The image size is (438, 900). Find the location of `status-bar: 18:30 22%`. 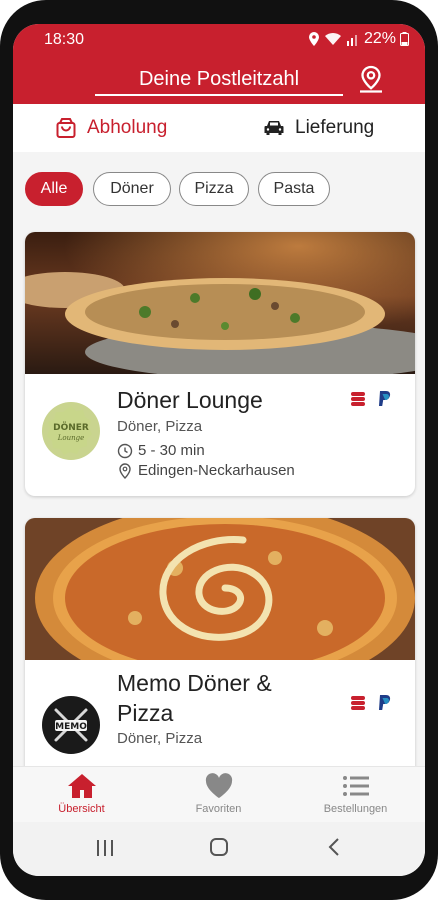

status-bar: 18:30 22% is located at coordinates (219, 39).